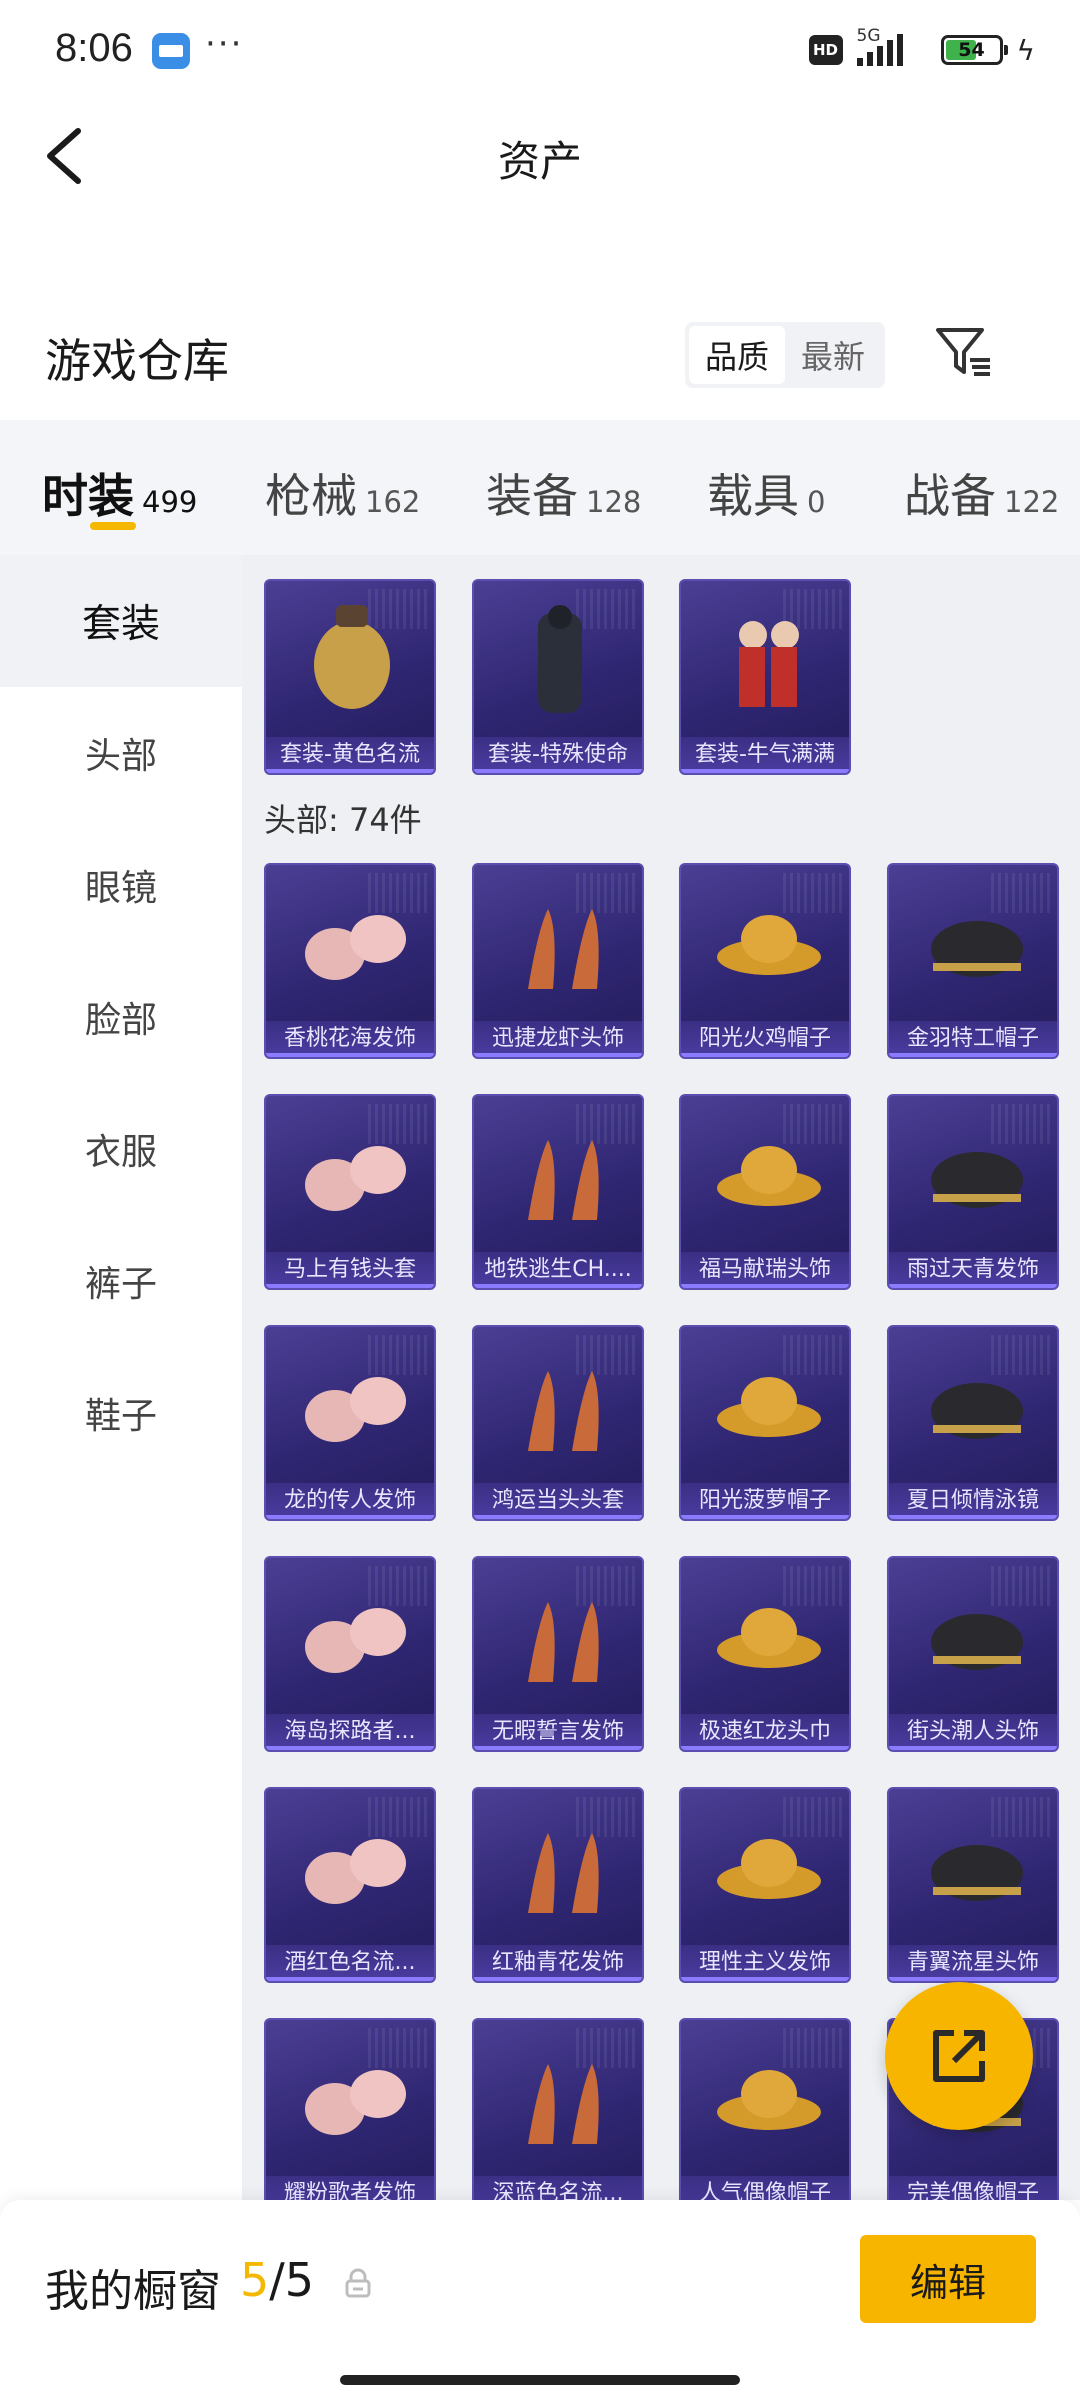 The image size is (1080, 2400). What do you see at coordinates (350, 677) in the screenshot?
I see `suit-card: 套装-黄色名流` at bounding box center [350, 677].